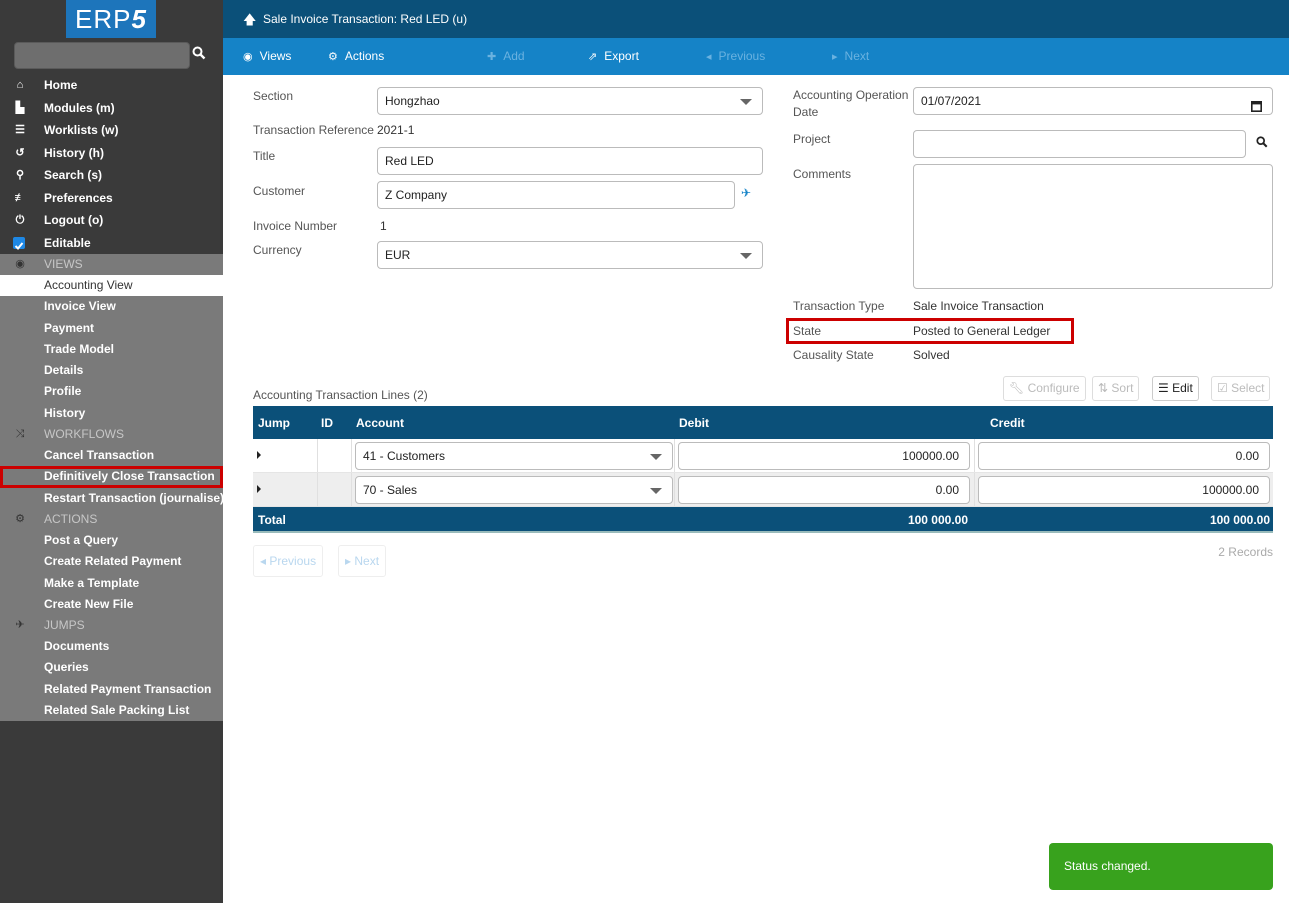 The height and width of the screenshot is (903, 1289). Describe the element at coordinates (111, 243) in the screenshot. I see `editable-toggle: Editable` at that location.